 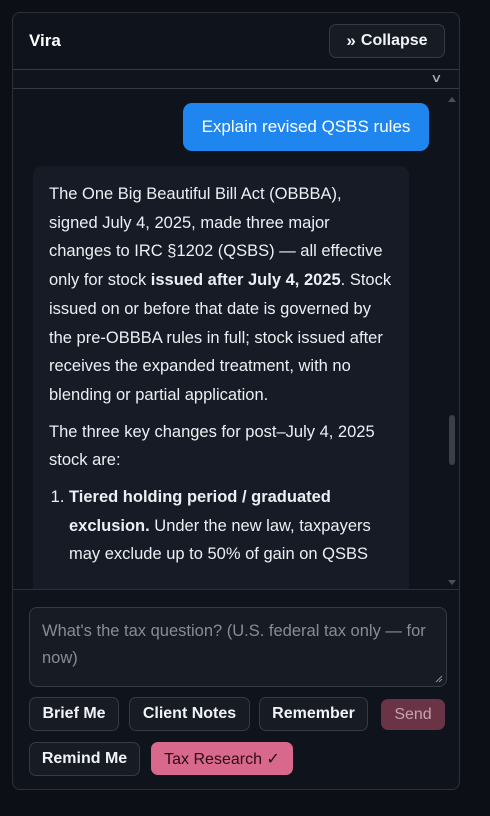 I want to click on panel-header: Vira » Collapse, so click(x=236, y=41).